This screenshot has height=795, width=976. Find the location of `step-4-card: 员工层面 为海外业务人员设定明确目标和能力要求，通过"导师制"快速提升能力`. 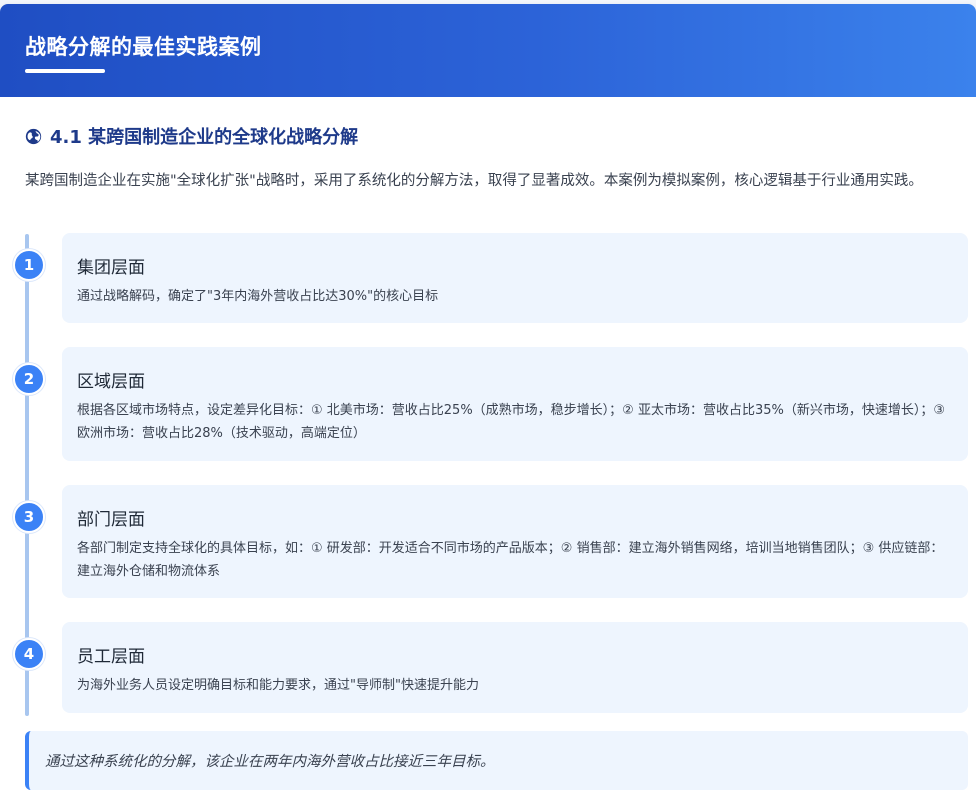

step-4-card: 员工层面 为海外业务人员设定明确目标和能力要求，通过"导师制"快速提升能力 is located at coordinates (515, 667).